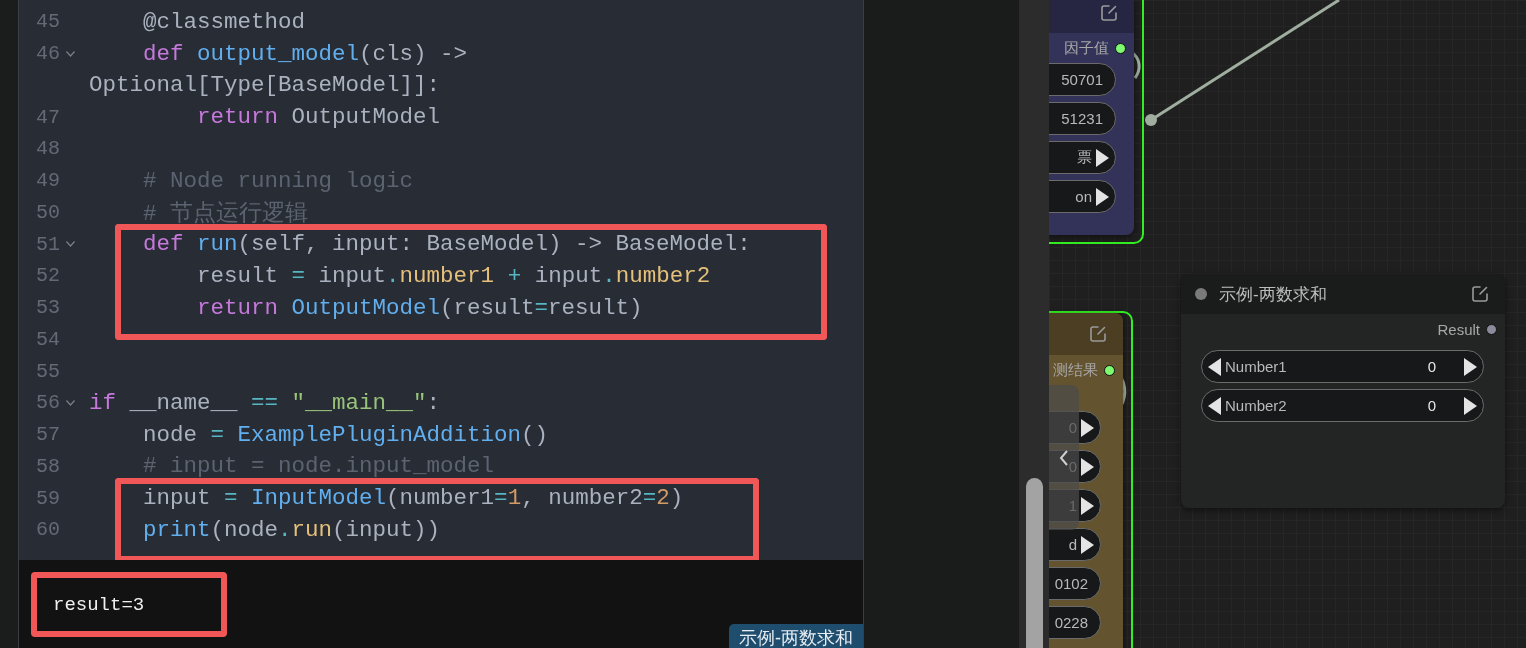 This screenshot has height=648, width=1526. I want to click on scrollbar, so click(1034, 324).